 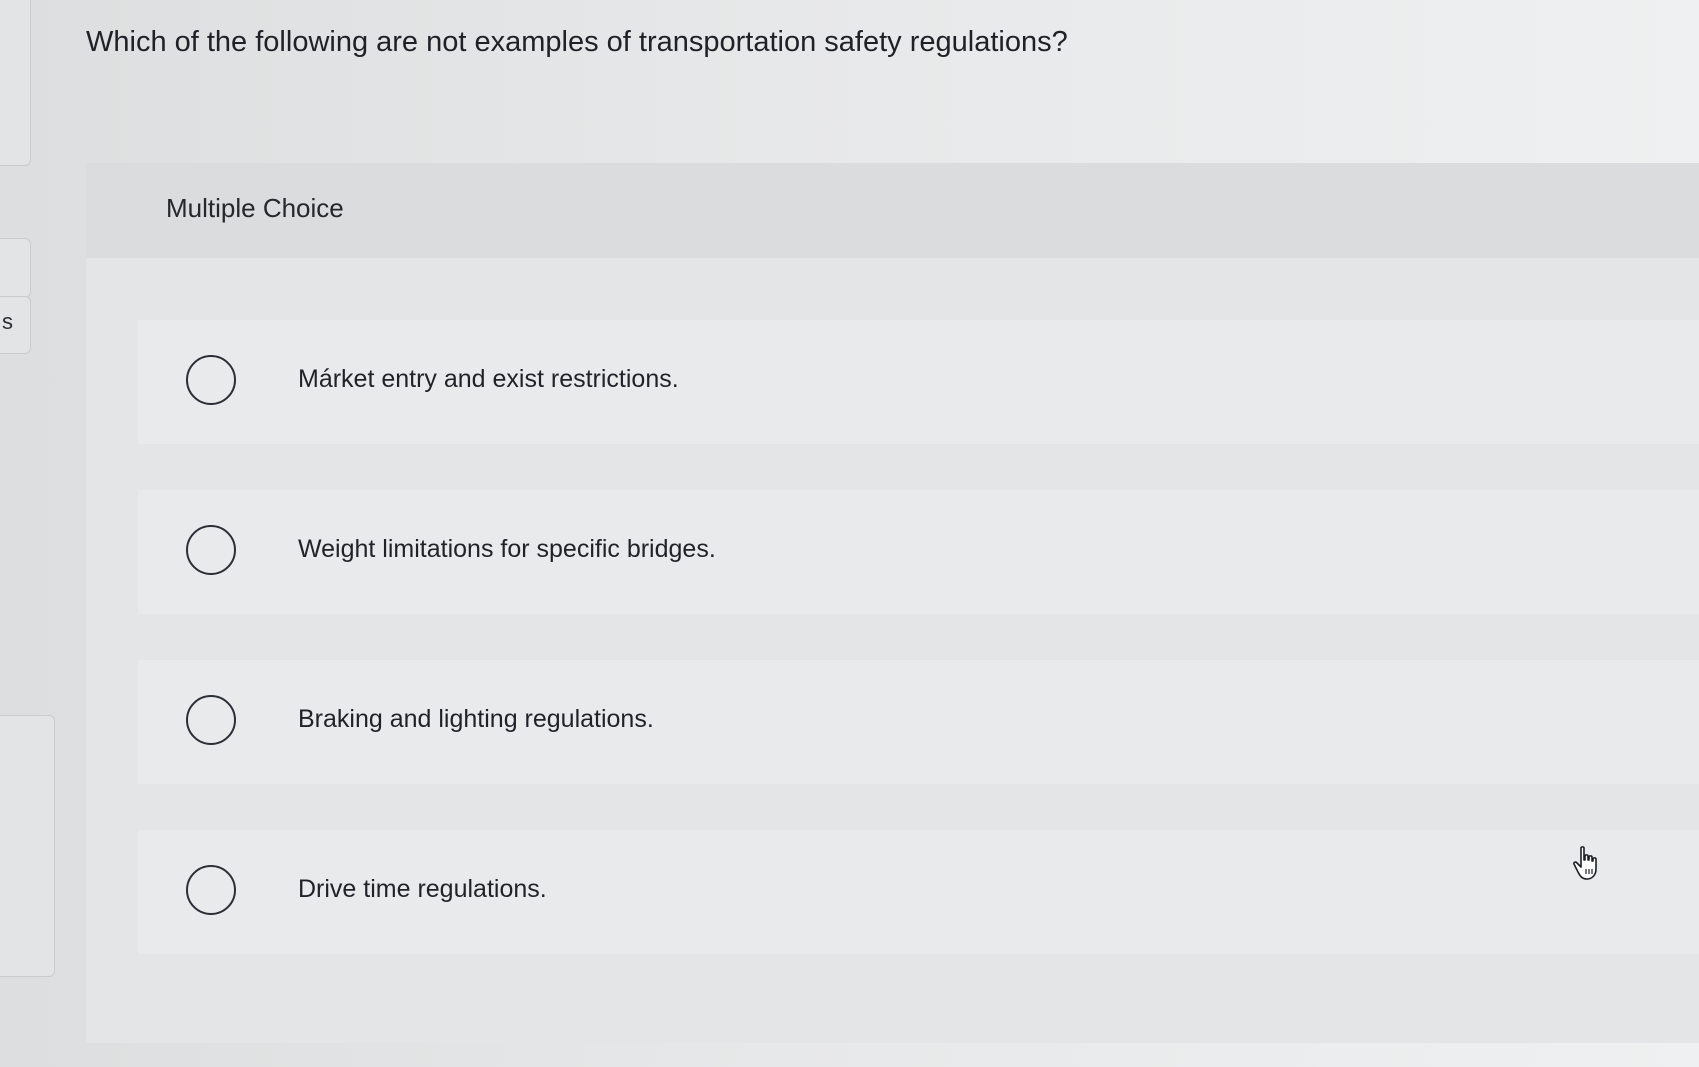 I want to click on answer-option-label: Braking and lighting regulations., so click(x=476, y=719).